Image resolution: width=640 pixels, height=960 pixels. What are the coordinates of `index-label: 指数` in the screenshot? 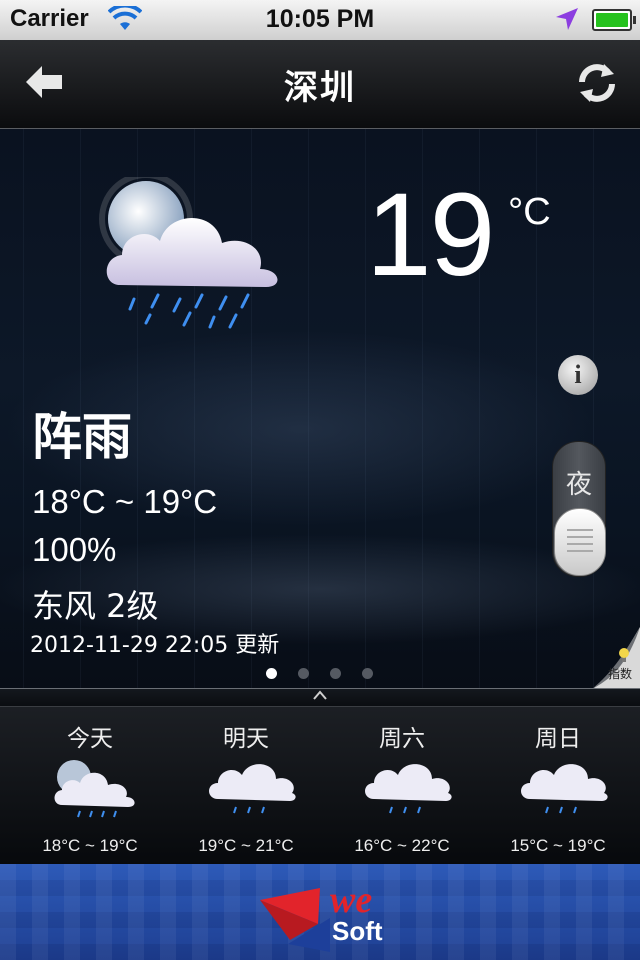 It's located at (620, 674).